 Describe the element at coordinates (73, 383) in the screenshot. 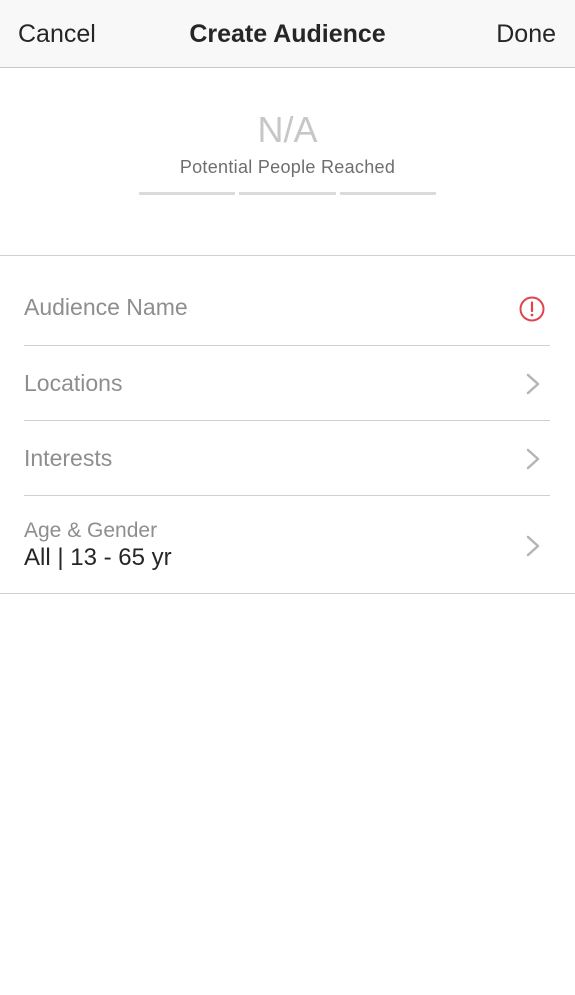

I see `locations-label: Locations` at that location.